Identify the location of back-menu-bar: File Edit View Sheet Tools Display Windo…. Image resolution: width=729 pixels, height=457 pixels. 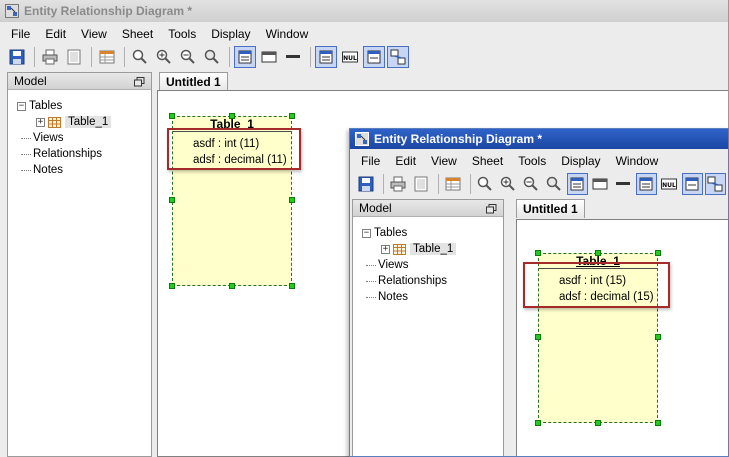
(364, 34).